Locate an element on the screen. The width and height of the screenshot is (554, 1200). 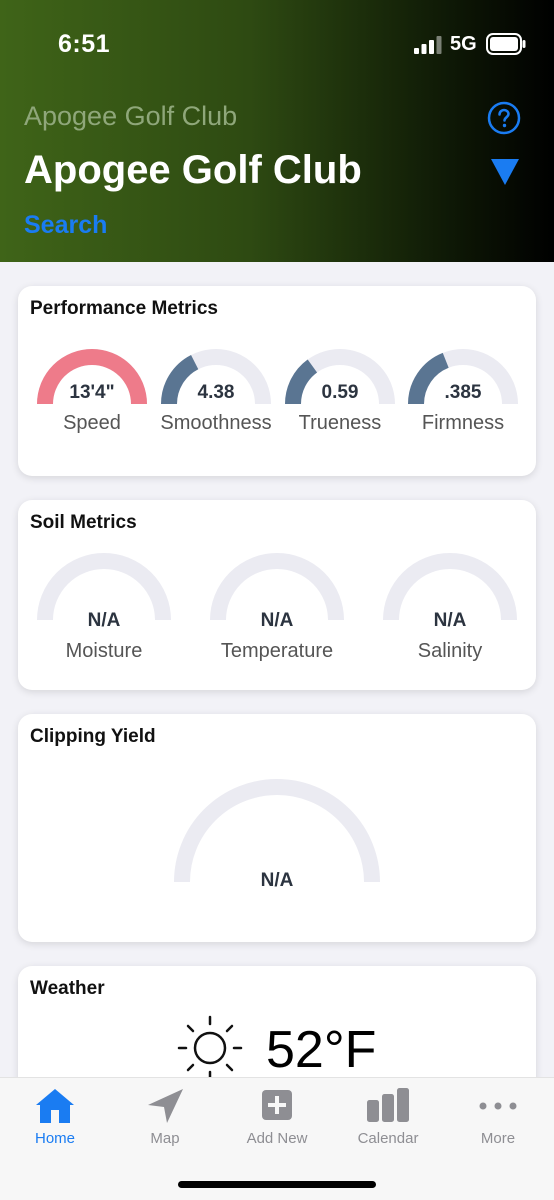
status-bar: 6:51 5G is located at coordinates (277, 45).